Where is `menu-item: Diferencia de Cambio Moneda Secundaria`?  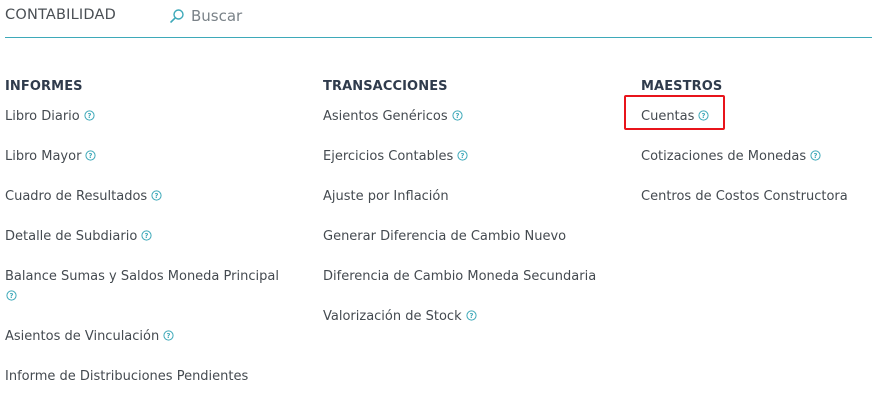
menu-item: Diferencia de Cambio Moneda Secundaria is located at coordinates (473, 277).